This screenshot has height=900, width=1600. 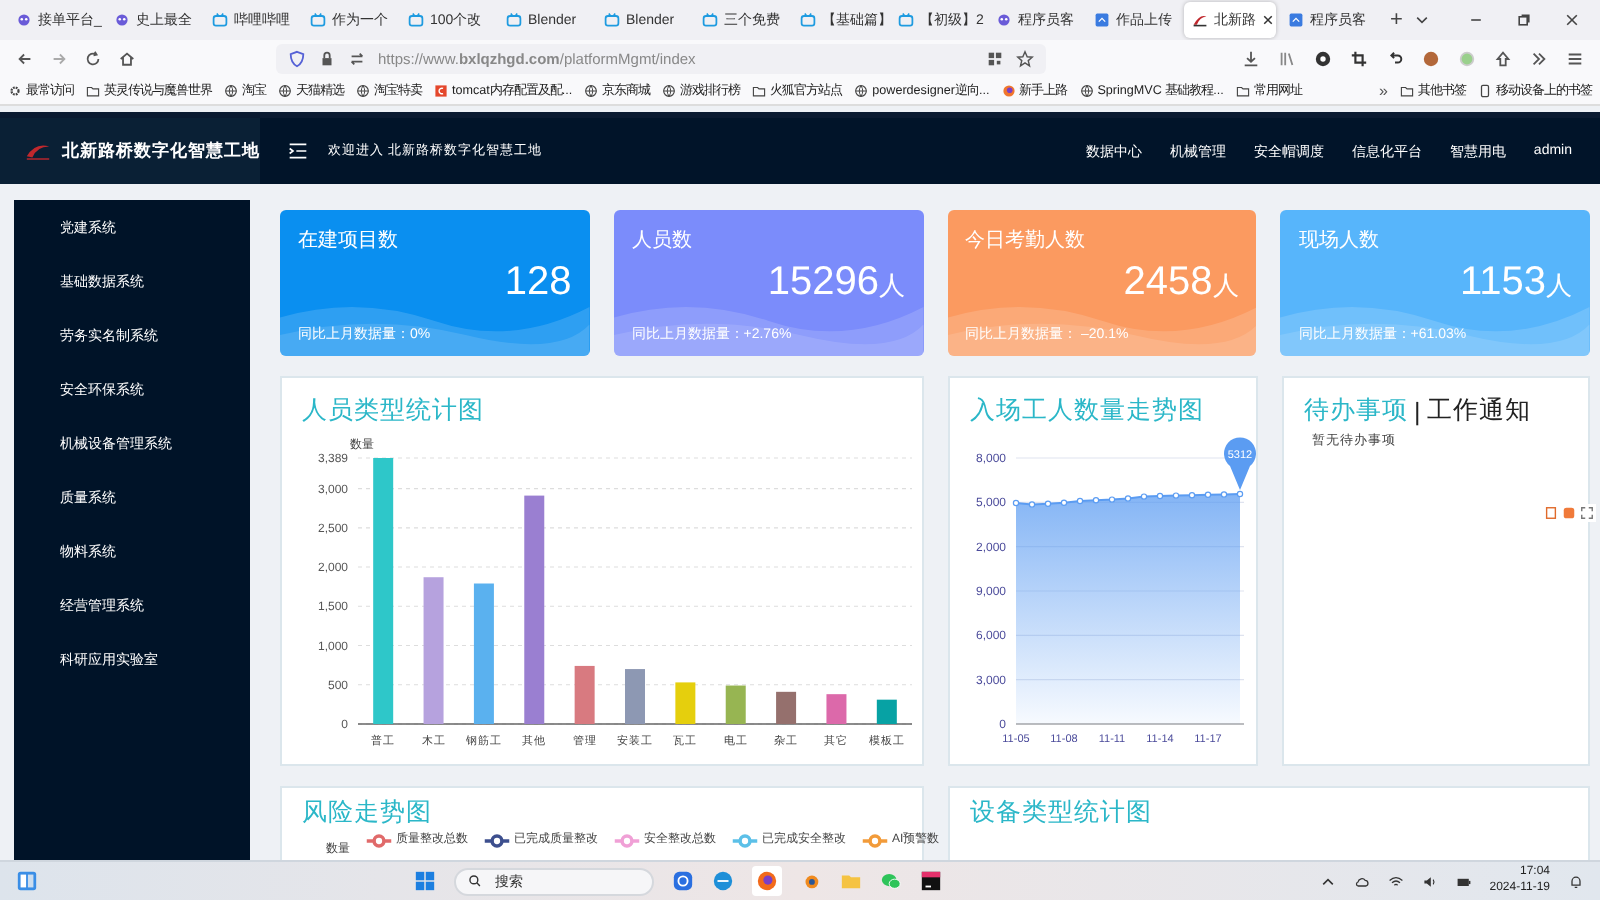 What do you see at coordinates (357, 58) in the screenshot?
I see `swap-icon` at bounding box center [357, 58].